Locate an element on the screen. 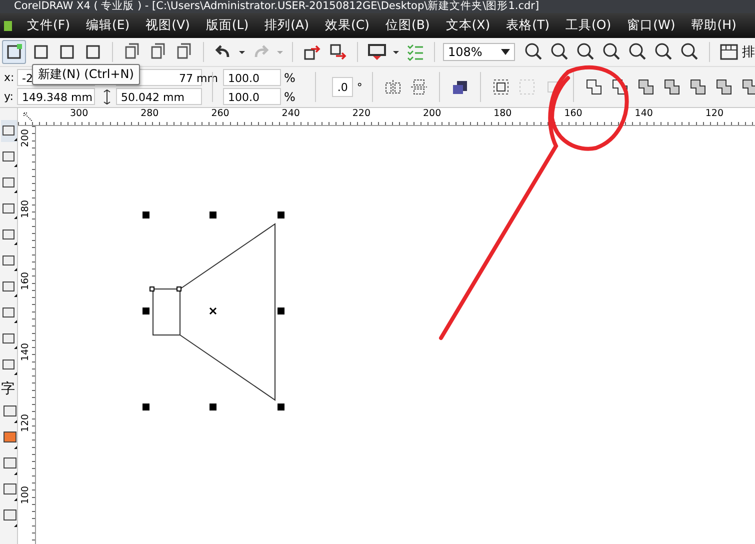  menu-item: 帮助(H) is located at coordinates (714, 25).